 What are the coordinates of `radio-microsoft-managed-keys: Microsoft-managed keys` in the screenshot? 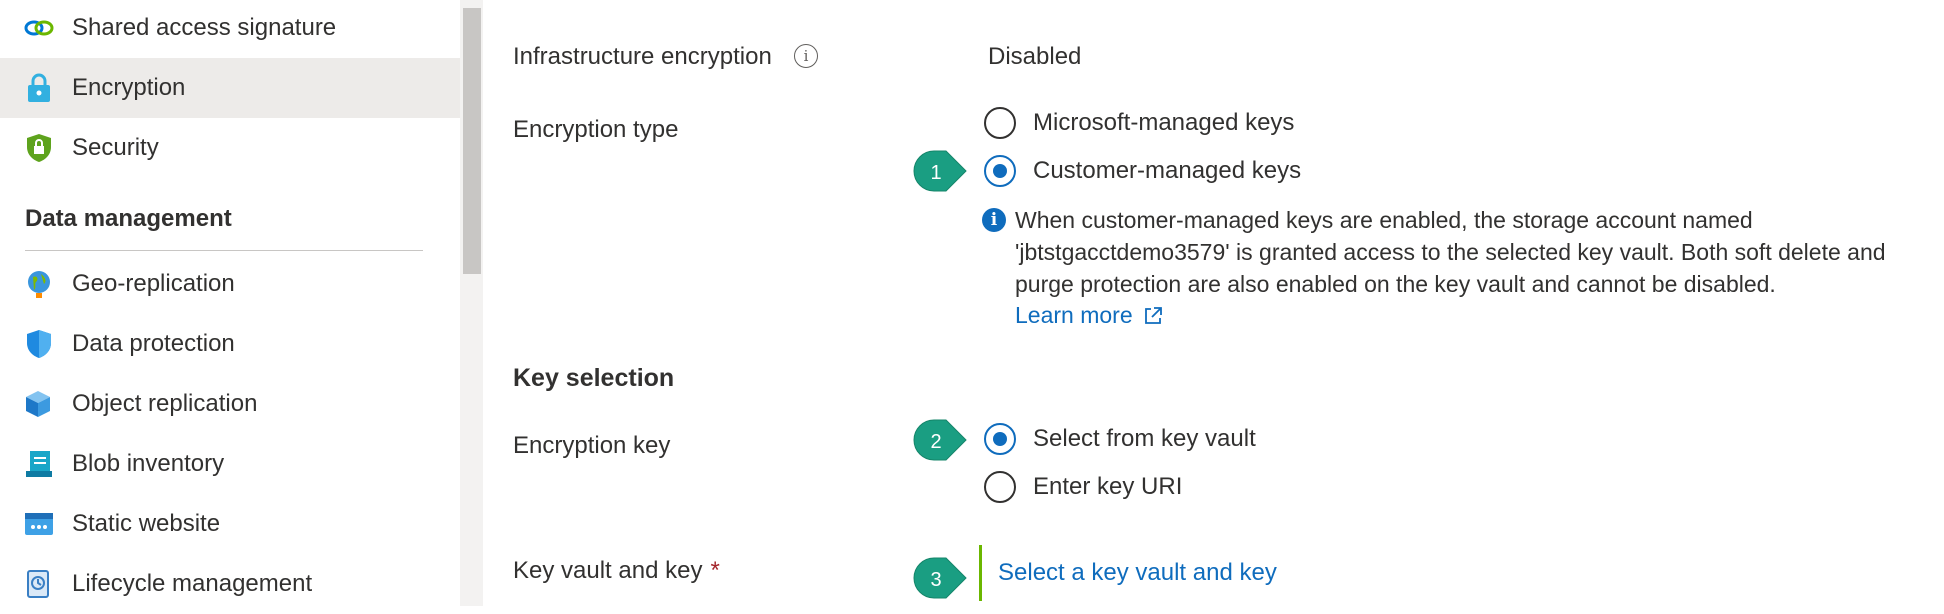 It's located at (1139, 123).